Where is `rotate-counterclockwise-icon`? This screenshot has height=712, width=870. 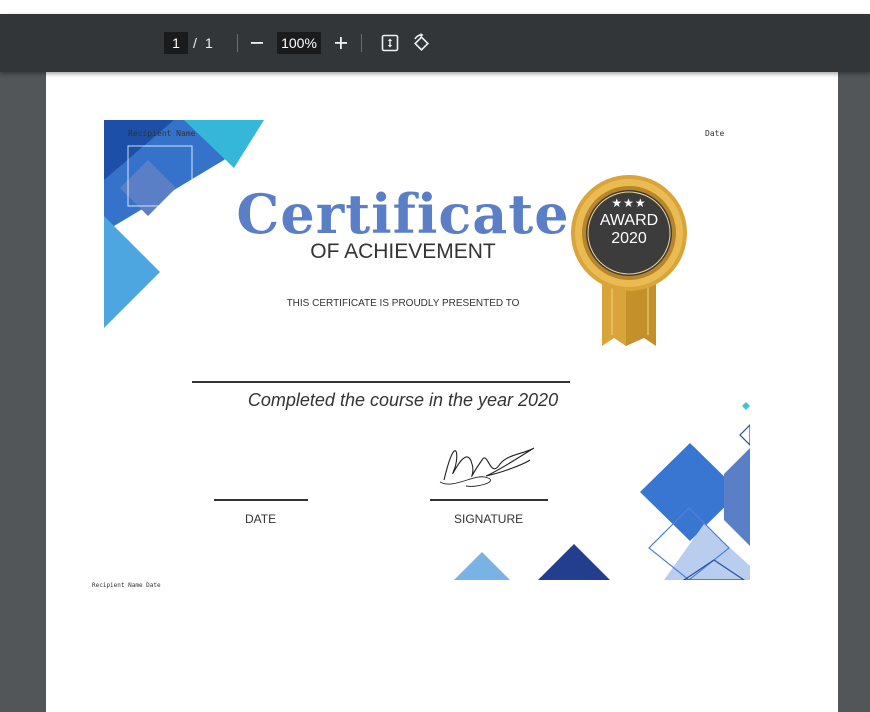 rotate-counterclockwise-icon is located at coordinates (421, 42).